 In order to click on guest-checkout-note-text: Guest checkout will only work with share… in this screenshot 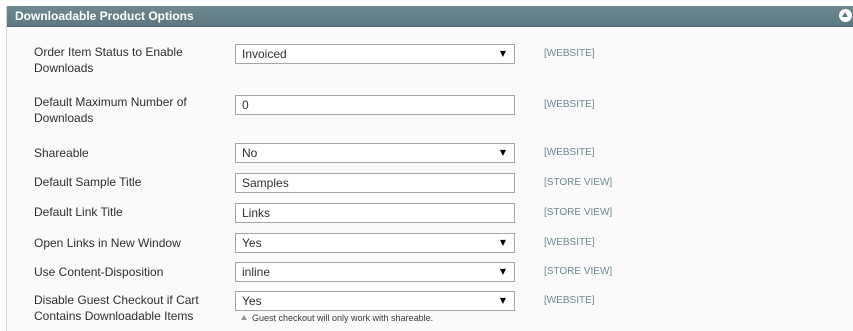, I will do `click(343, 318)`.